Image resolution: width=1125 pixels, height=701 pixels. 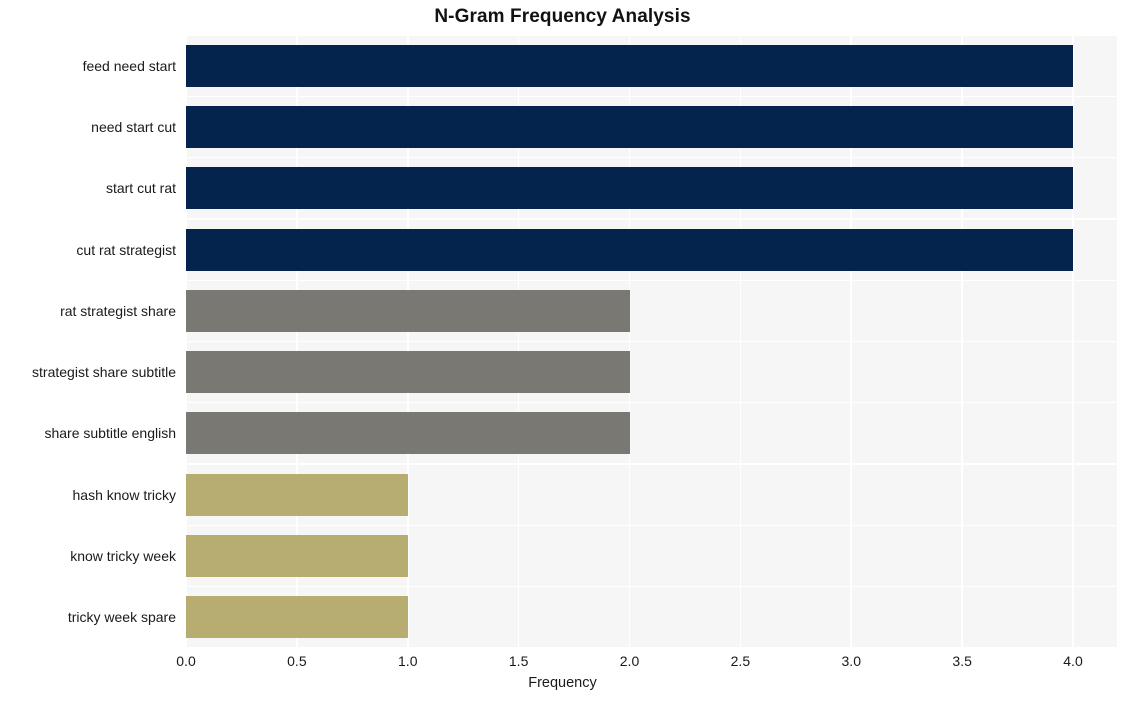 I want to click on x-axis-title: Frequency, so click(x=562, y=683).